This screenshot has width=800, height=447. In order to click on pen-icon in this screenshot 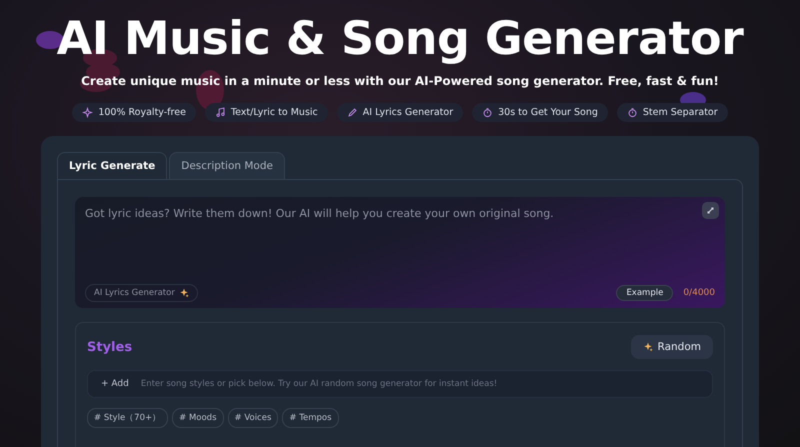, I will do `click(352, 112)`.